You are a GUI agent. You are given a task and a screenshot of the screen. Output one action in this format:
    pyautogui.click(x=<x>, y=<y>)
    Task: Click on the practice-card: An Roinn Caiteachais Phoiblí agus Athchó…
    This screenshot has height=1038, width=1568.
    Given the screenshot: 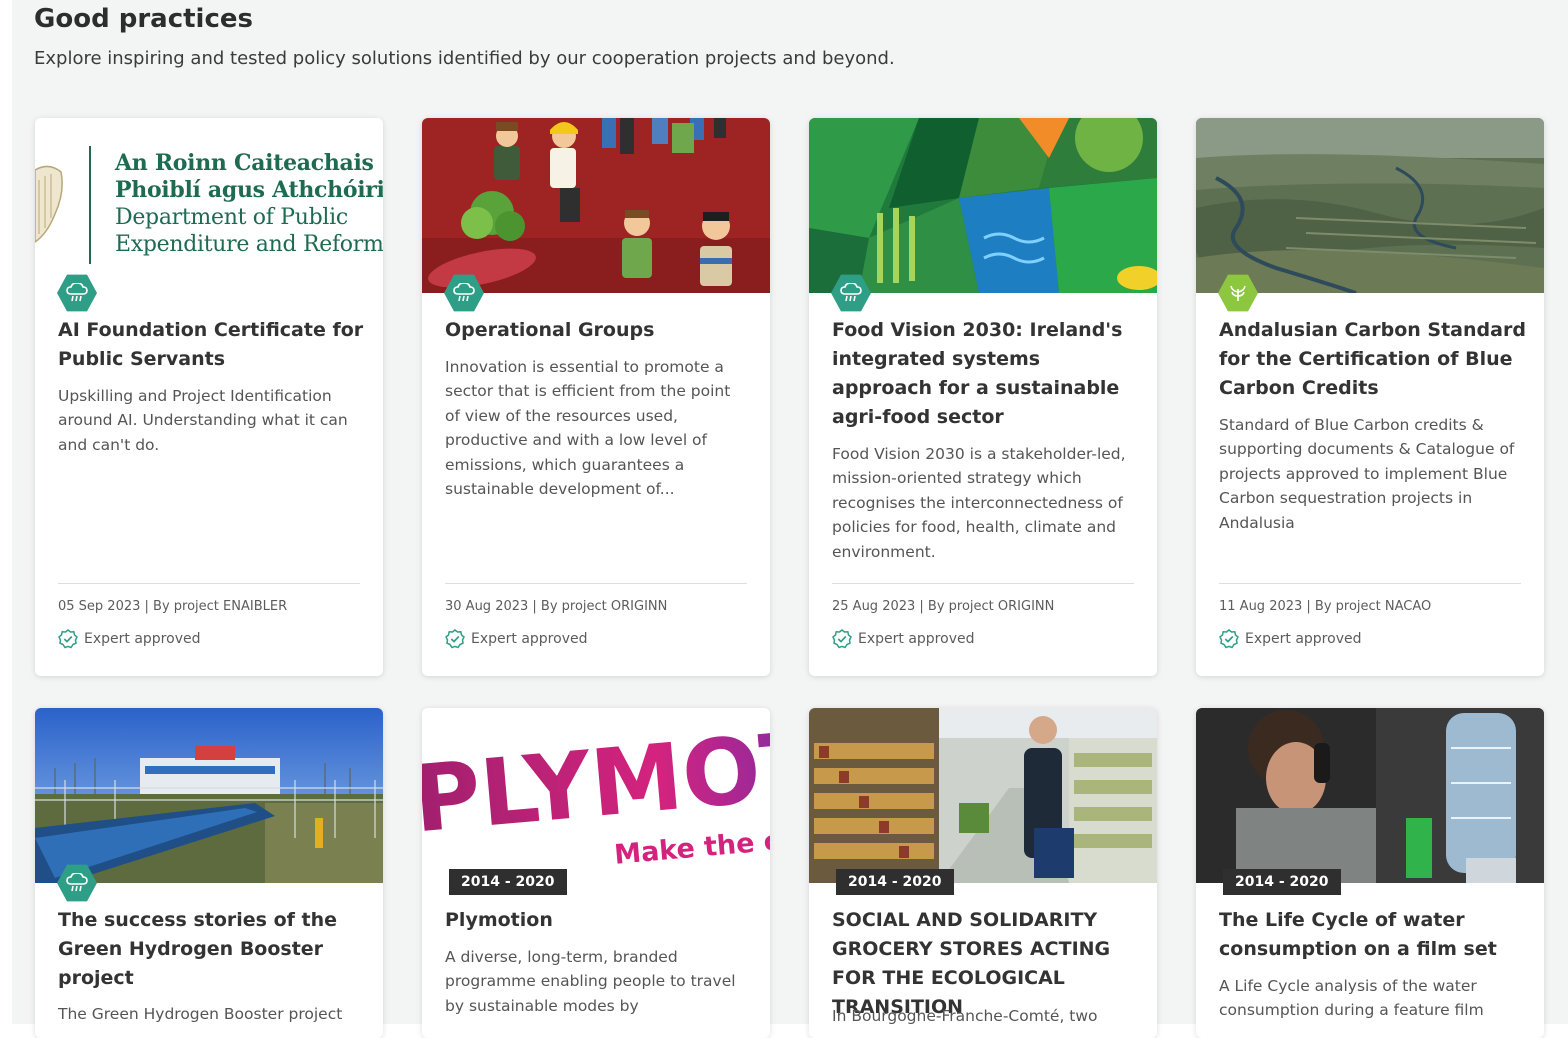 What is the action you would take?
    pyautogui.click(x=209, y=397)
    